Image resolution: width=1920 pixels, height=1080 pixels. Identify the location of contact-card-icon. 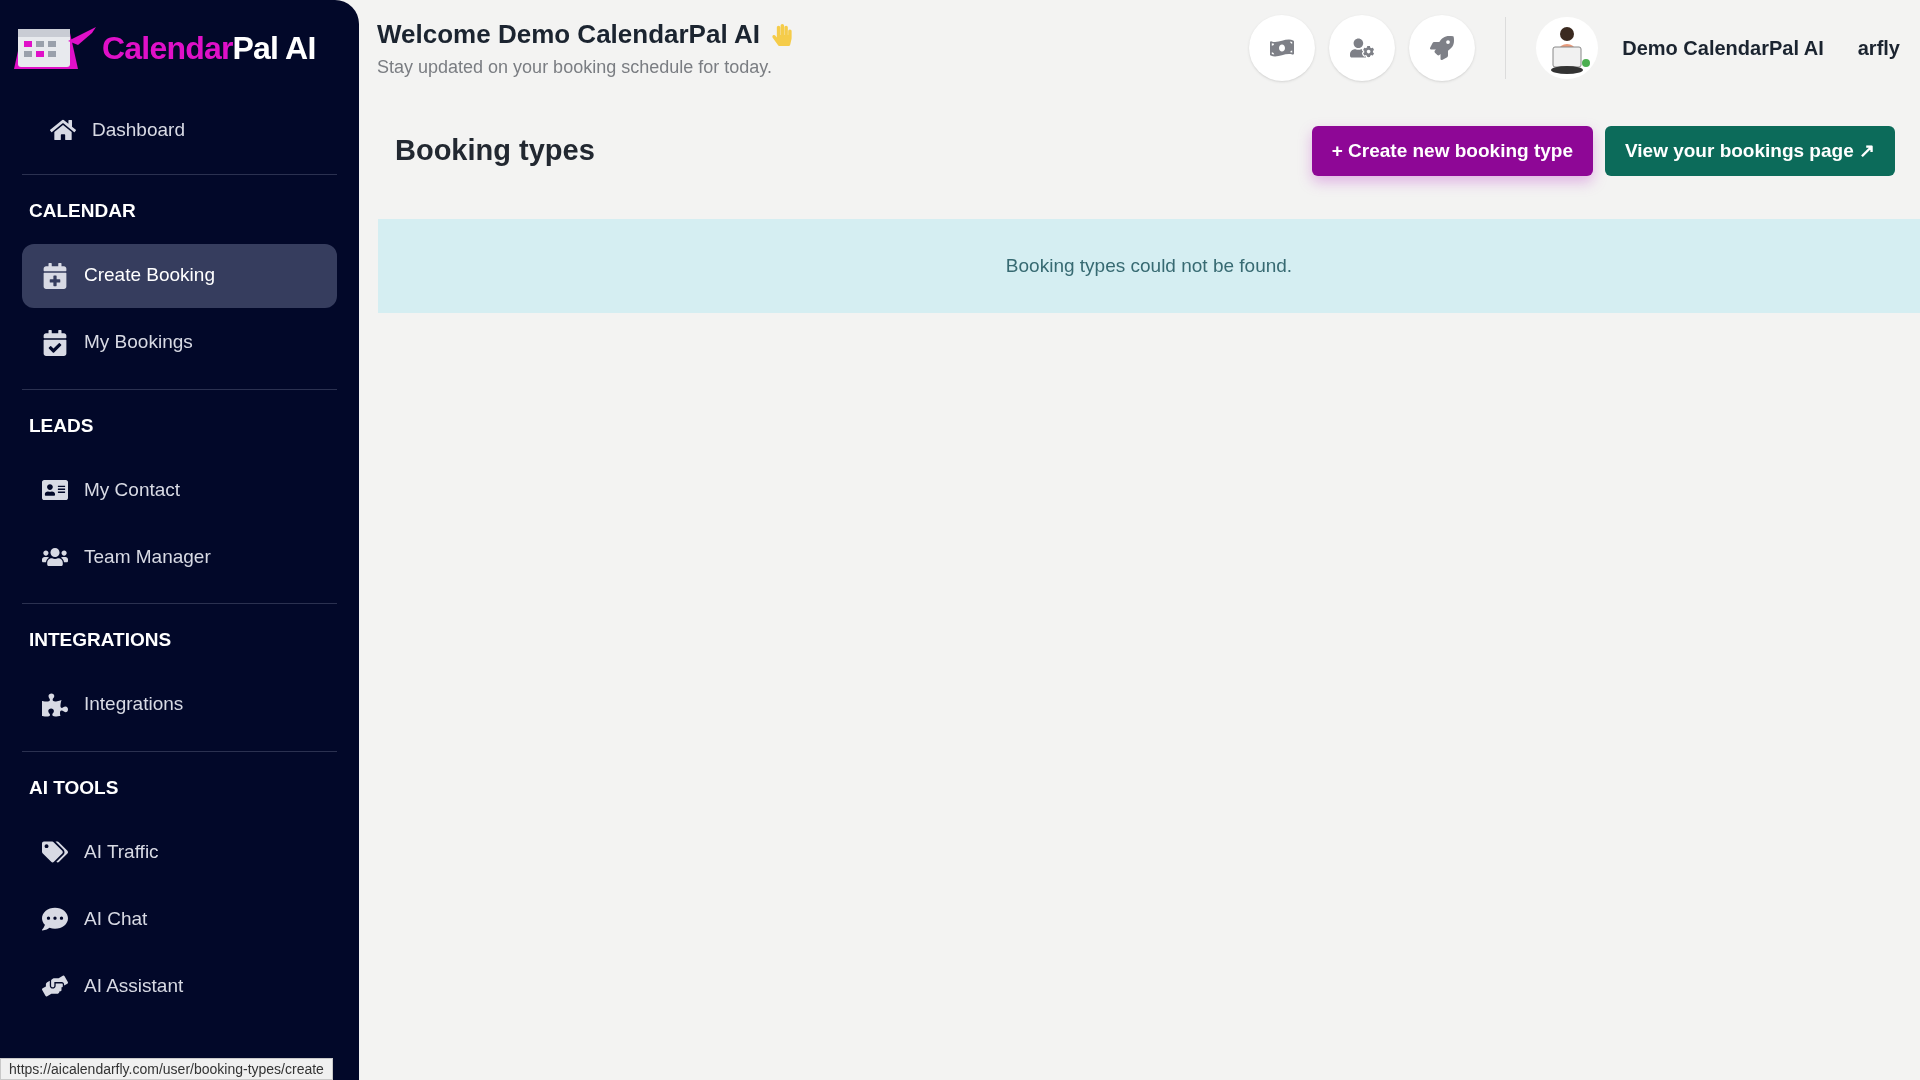
(55, 490).